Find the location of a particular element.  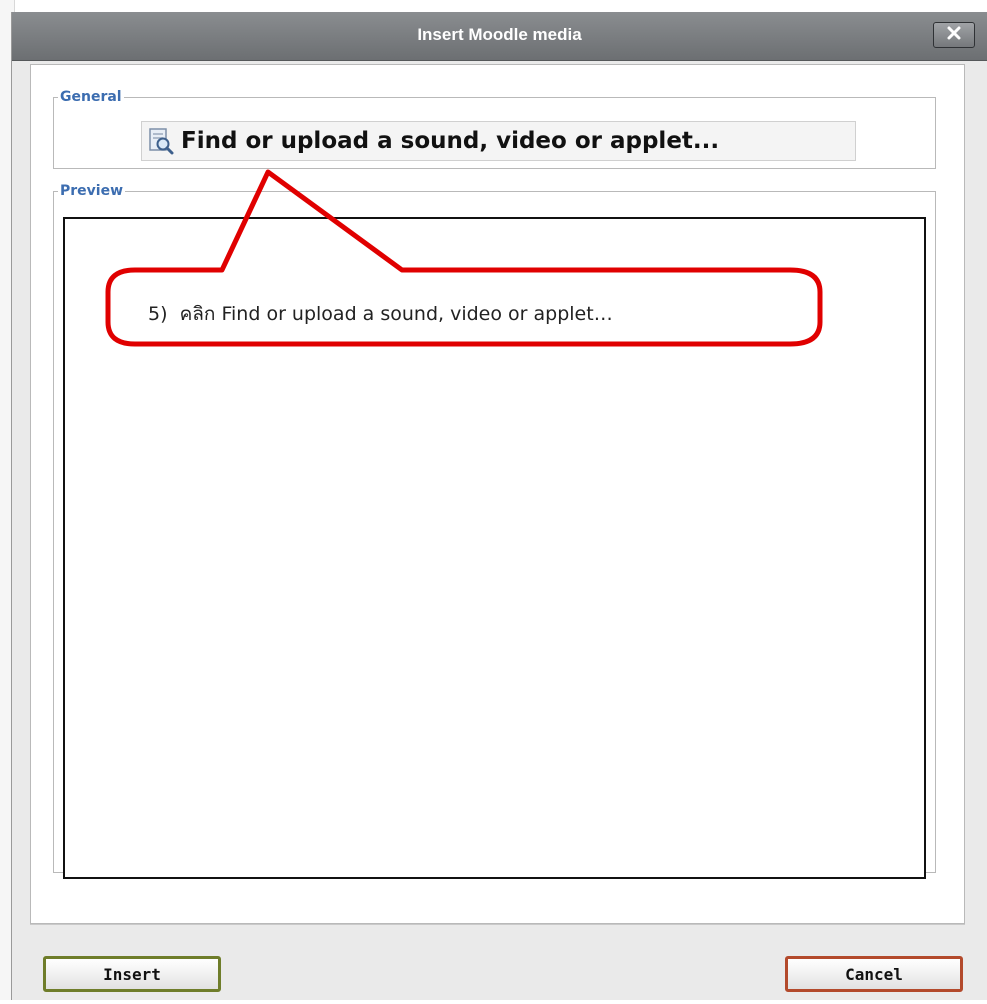

dialog-titlebar: Insert Moodle media is located at coordinates (499, 36).